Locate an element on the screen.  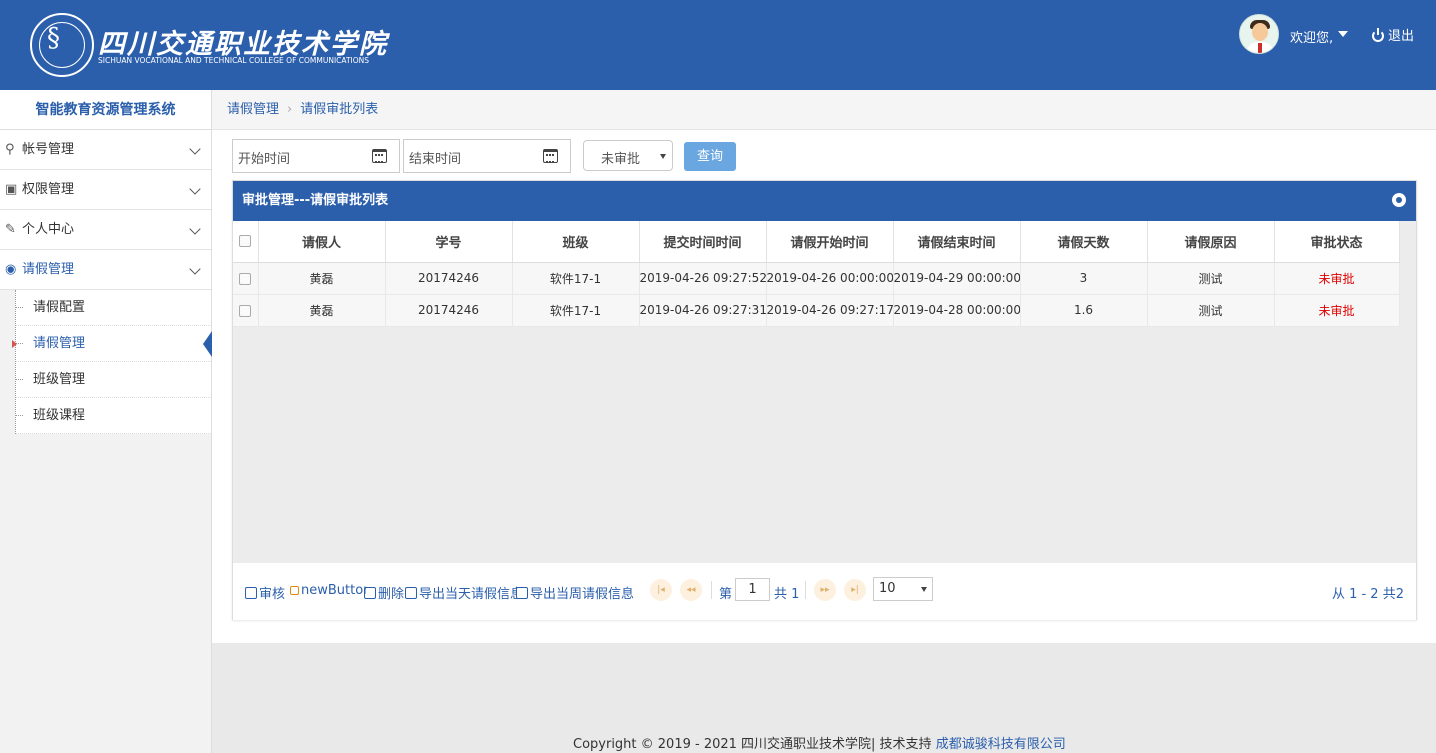
dropdown-arrow-icon is located at coordinates (663, 156).